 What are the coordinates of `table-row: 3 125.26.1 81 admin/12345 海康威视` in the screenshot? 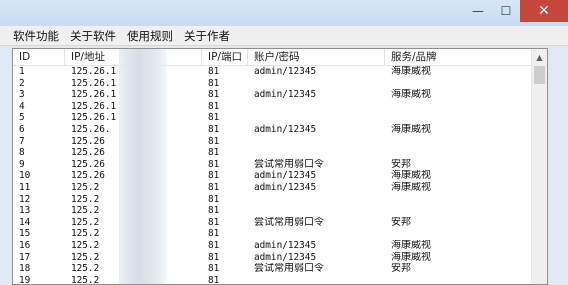 It's located at (273, 95).